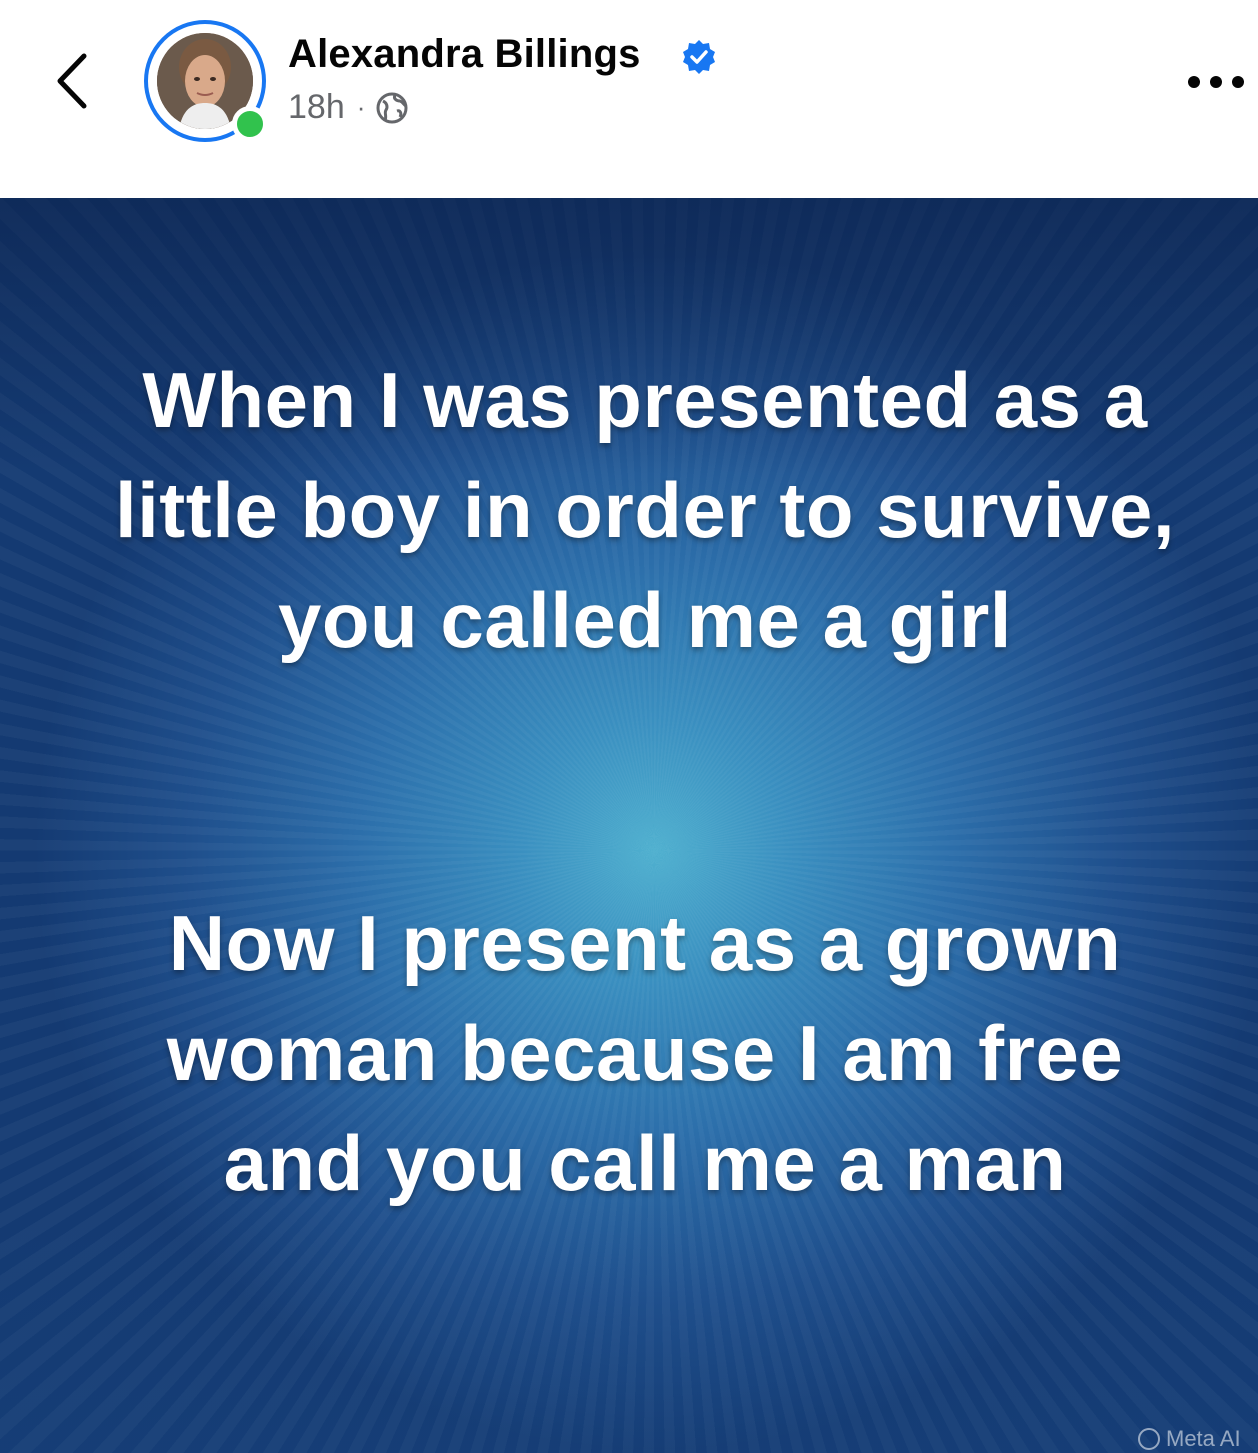  Describe the element at coordinates (392, 108) in the screenshot. I see `globe-icon` at that location.